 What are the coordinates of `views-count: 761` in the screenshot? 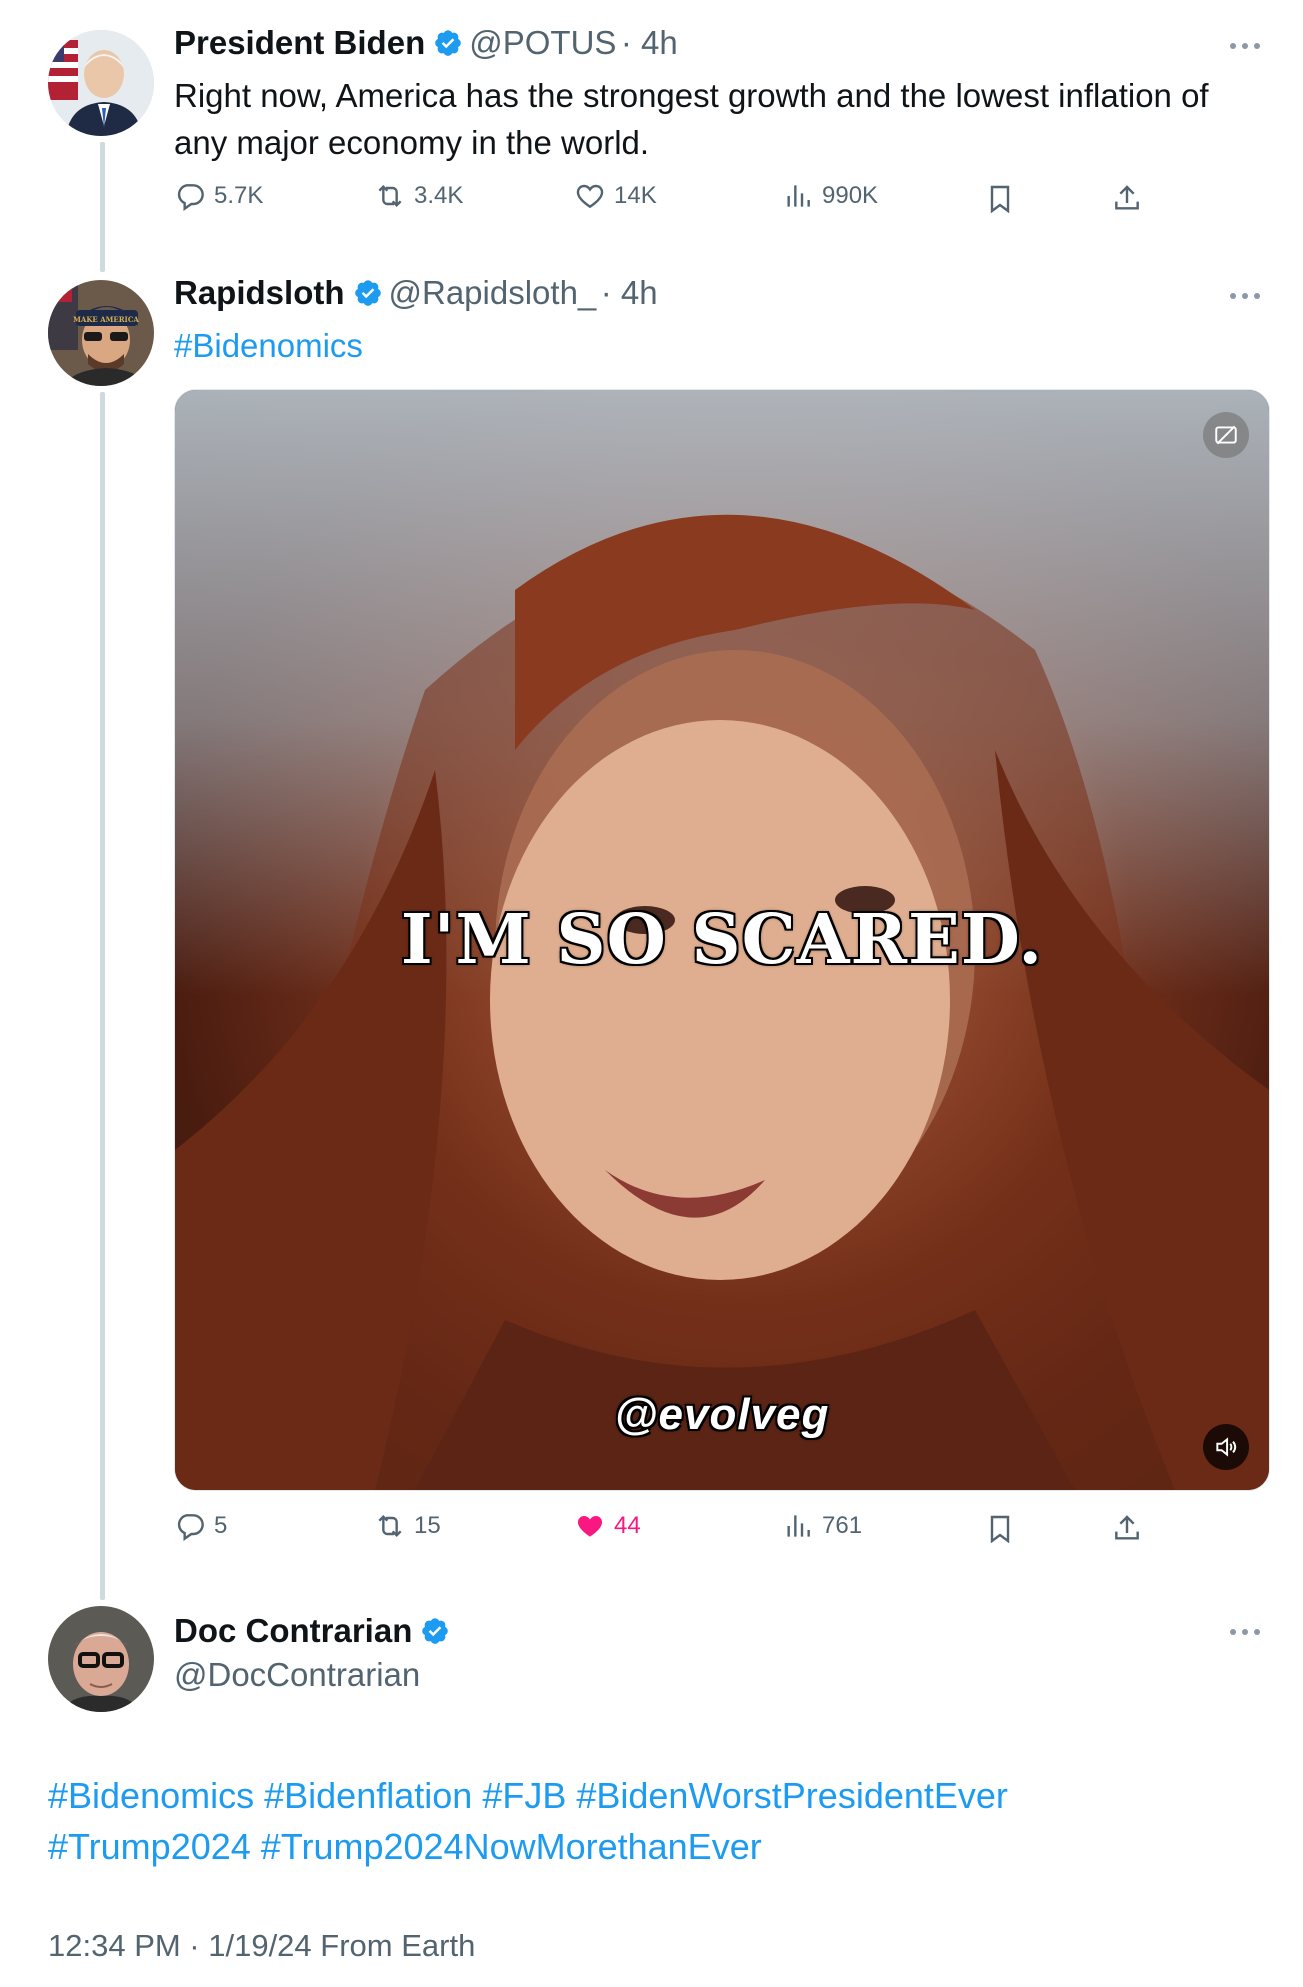 It's located at (842, 1525).